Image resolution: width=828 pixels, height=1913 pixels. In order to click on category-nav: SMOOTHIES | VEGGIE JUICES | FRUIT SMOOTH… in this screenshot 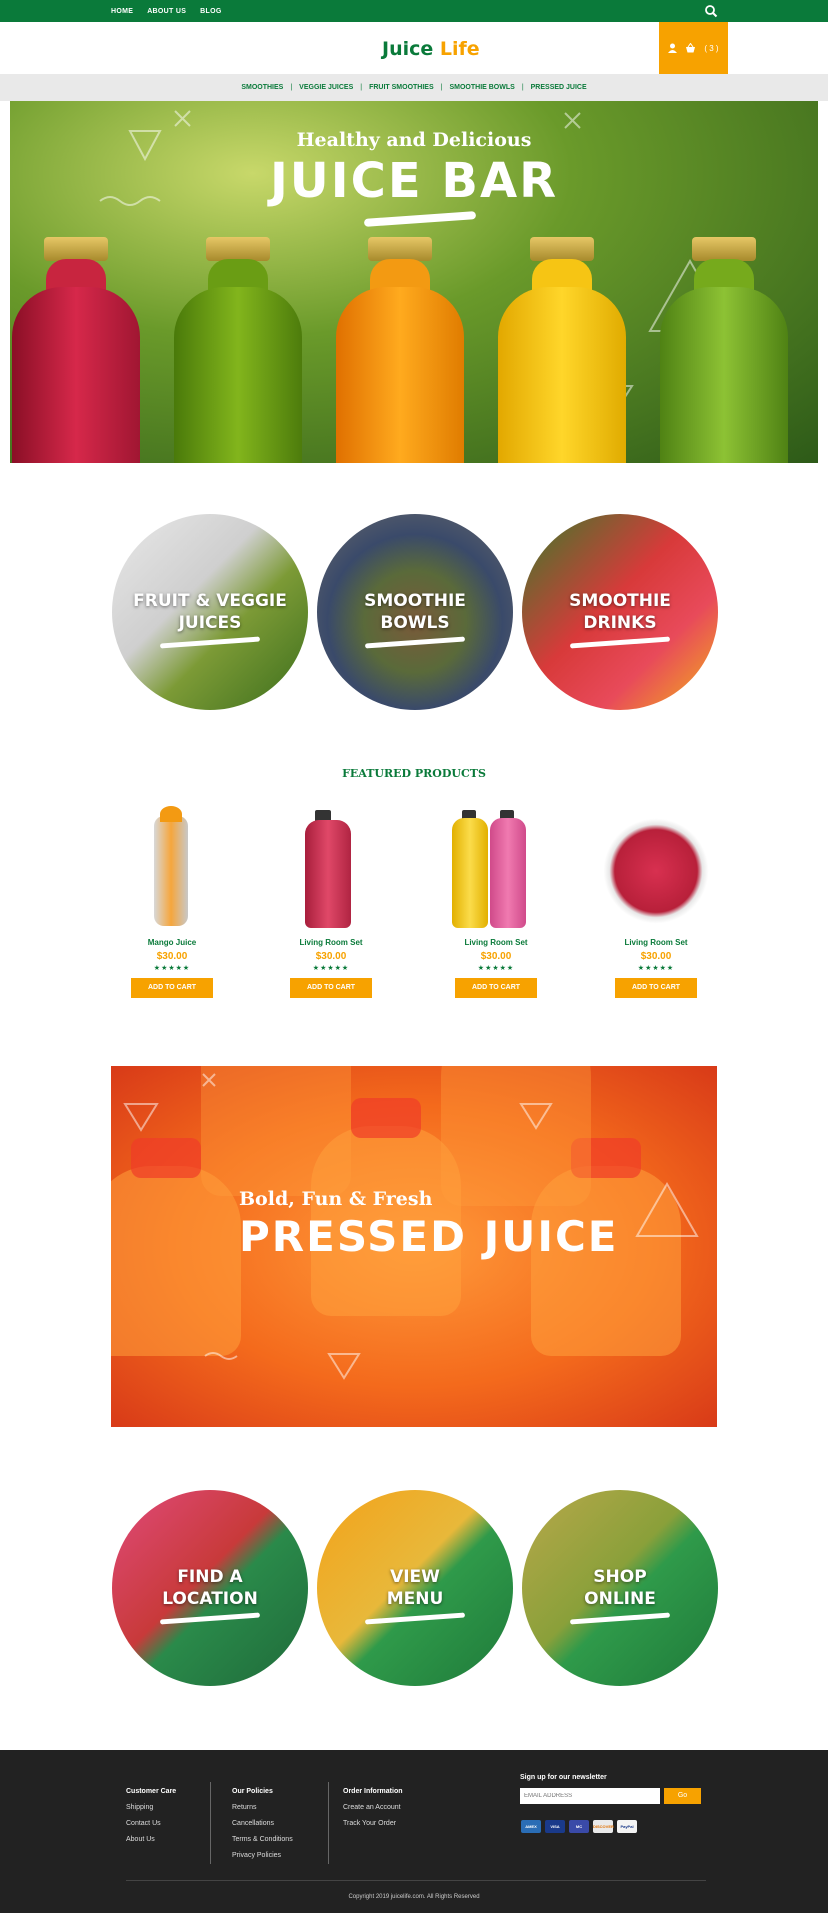, I will do `click(414, 87)`.